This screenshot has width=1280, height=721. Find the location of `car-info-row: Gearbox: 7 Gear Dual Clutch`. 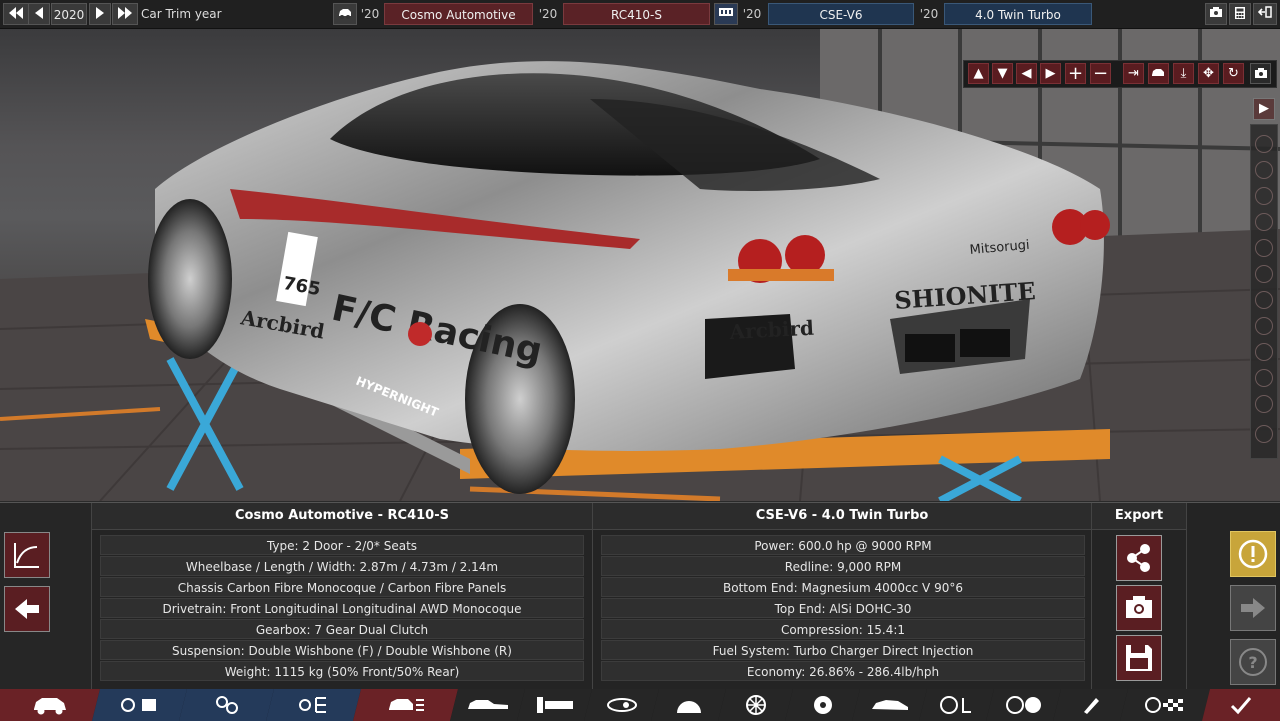

car-info-row: Gearbox: 7 Gear Dual Clutch is located at coordinates (342, 629).